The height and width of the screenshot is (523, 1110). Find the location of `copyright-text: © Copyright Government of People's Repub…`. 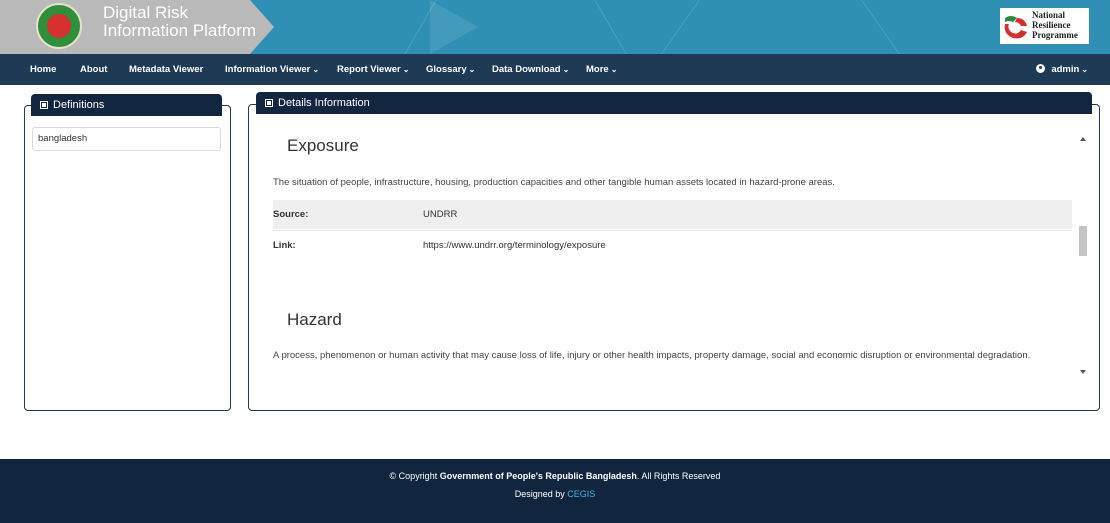

copyright-text: © Copyright Government of People's Repub… is located at coordinates (555, 476).